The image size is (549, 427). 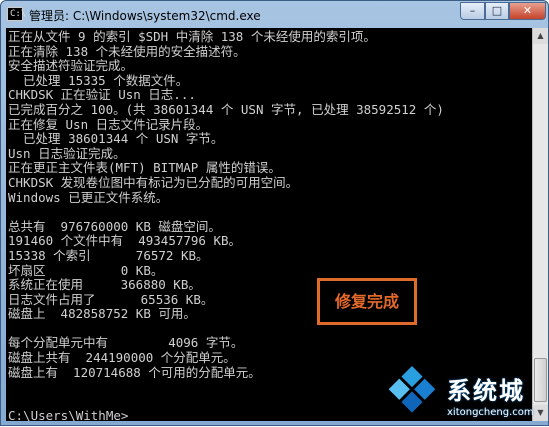 What do you see at coordinates (114, 226) in the screenshot?
I see `console-line: 总共有 976760000 KB 磁盘空间。` at bounding box center [114, 226].